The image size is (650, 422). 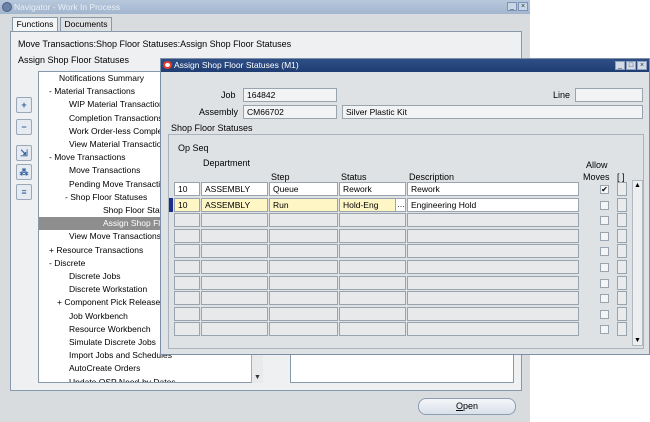 I want to click on expand-all-icon: ⁂, so click(x=24, y=172).